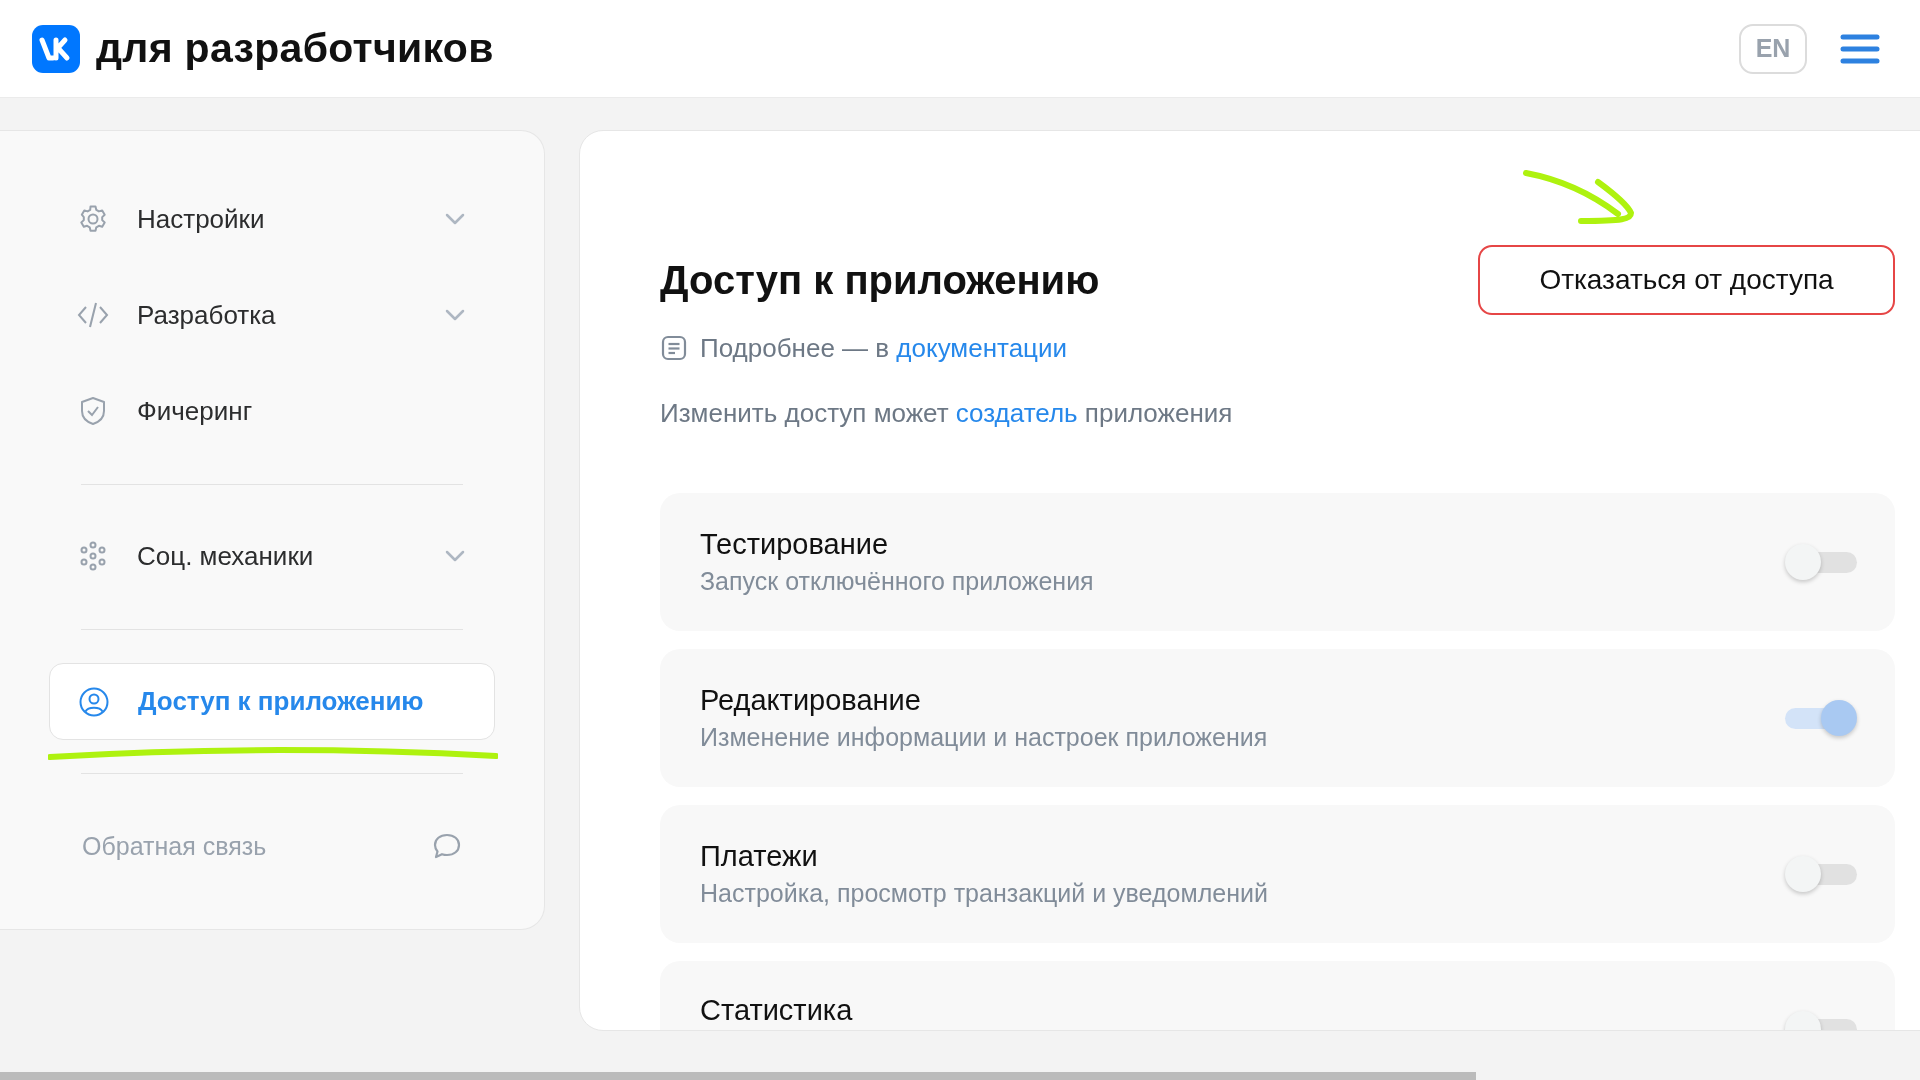 This screenshot has width=1920, height=1080. Describe the element at coordinates (759, 856) in the screenshot. I see `permission-title: Платежи` at that location.